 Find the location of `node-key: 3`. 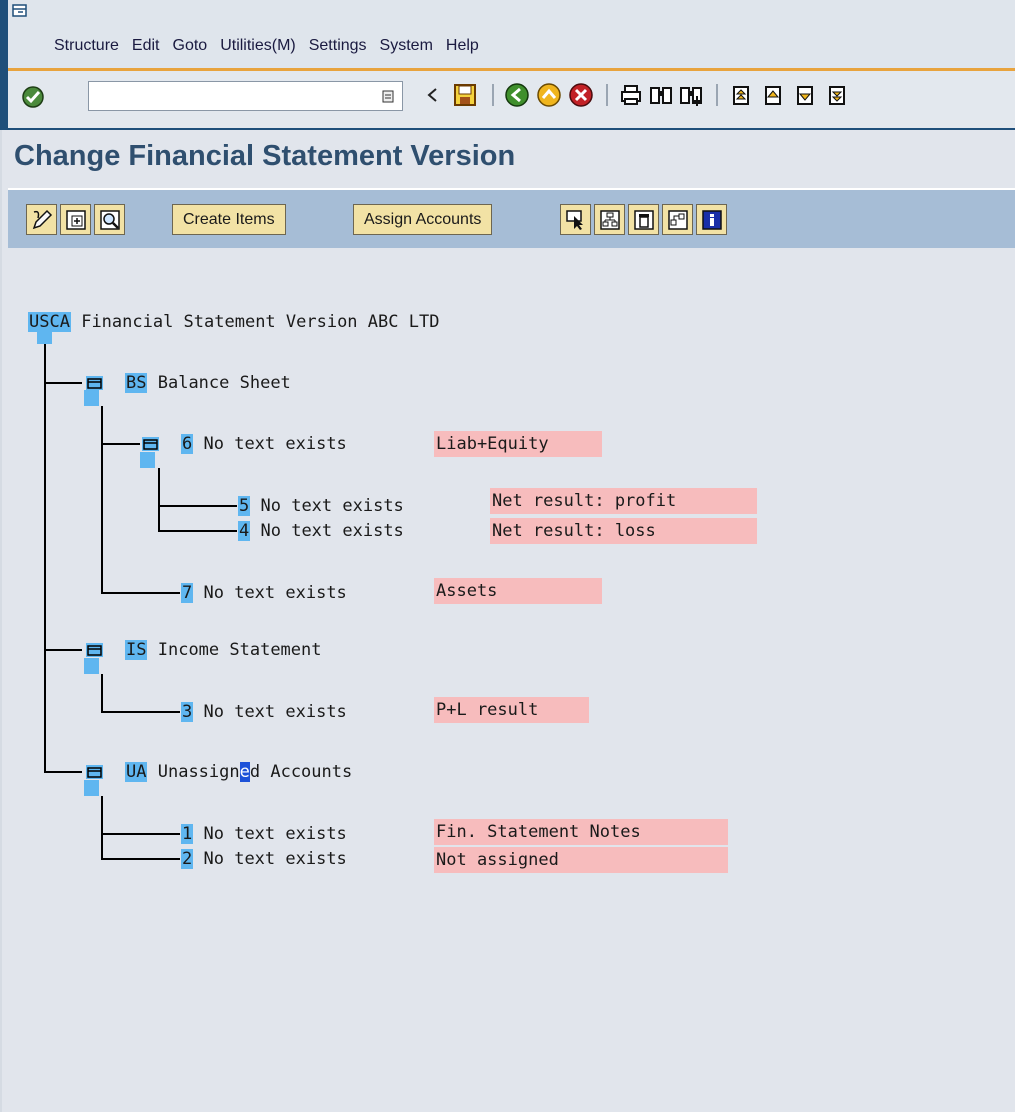

node-key: 3 is located at coordinates (187, 712).